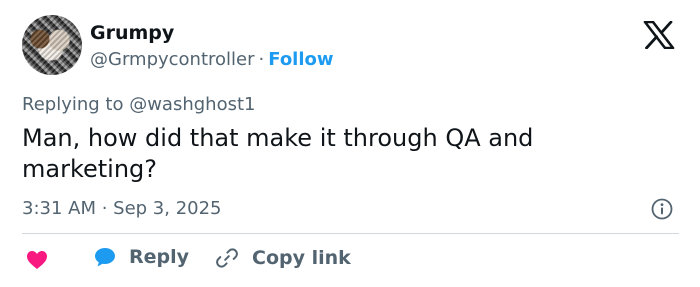 This screenshot has width=700, height=287. What do you see at coordinates (122, 208) in the screenshot?
I see `timestamp: 3:31 AM · Sep 3, 2025` at bounding box center [122, 208].